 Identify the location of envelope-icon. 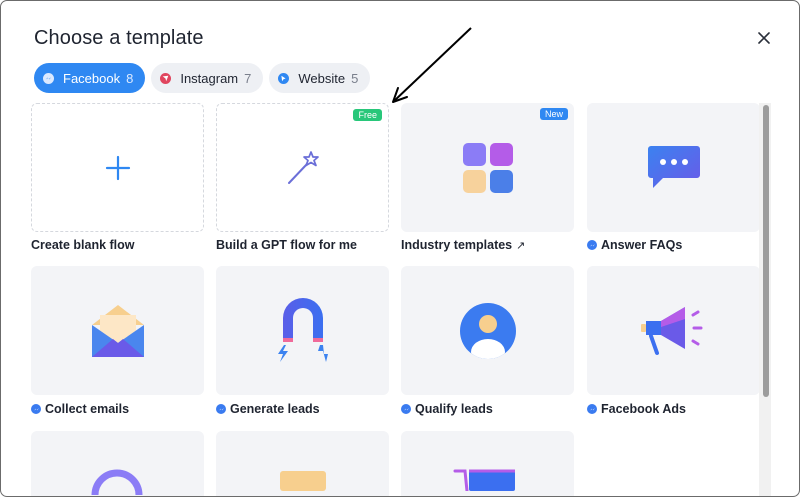
(117, 330).